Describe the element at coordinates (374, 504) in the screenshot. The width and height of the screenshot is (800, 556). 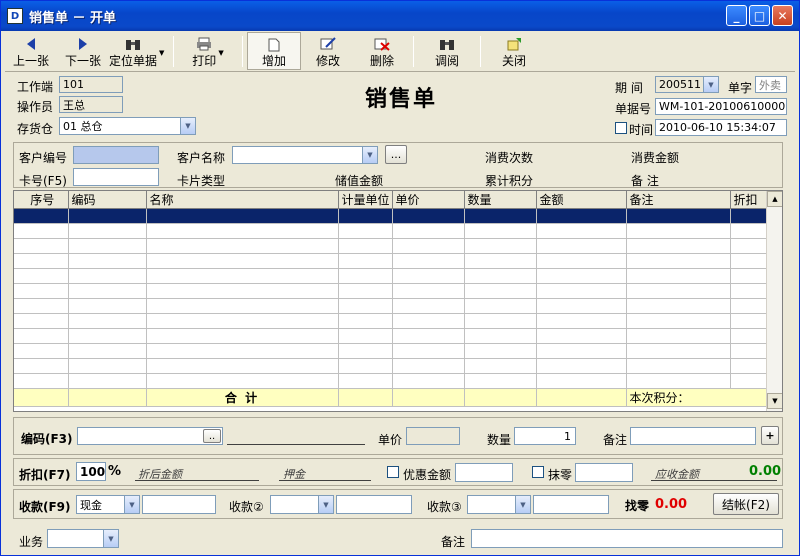
I see `payment-amount2-input` at that location.